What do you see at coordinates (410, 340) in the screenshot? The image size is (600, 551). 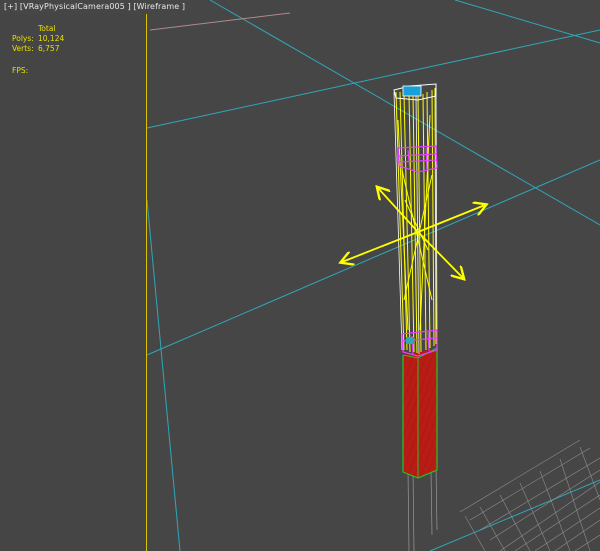 I see `column-cyan-marker` at bounding box center [410, 340].